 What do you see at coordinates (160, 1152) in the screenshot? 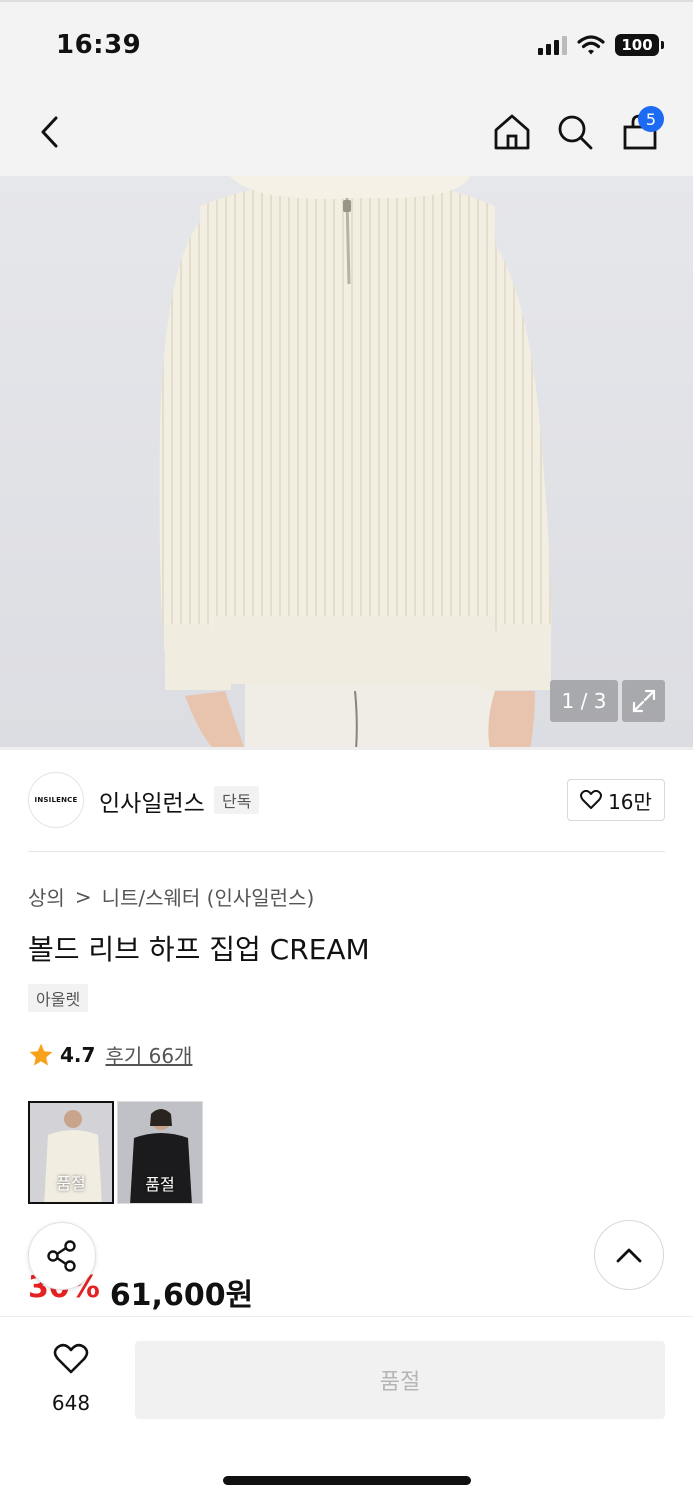
I see `color-option-black: 품절` at bounding box center [160, 1152].